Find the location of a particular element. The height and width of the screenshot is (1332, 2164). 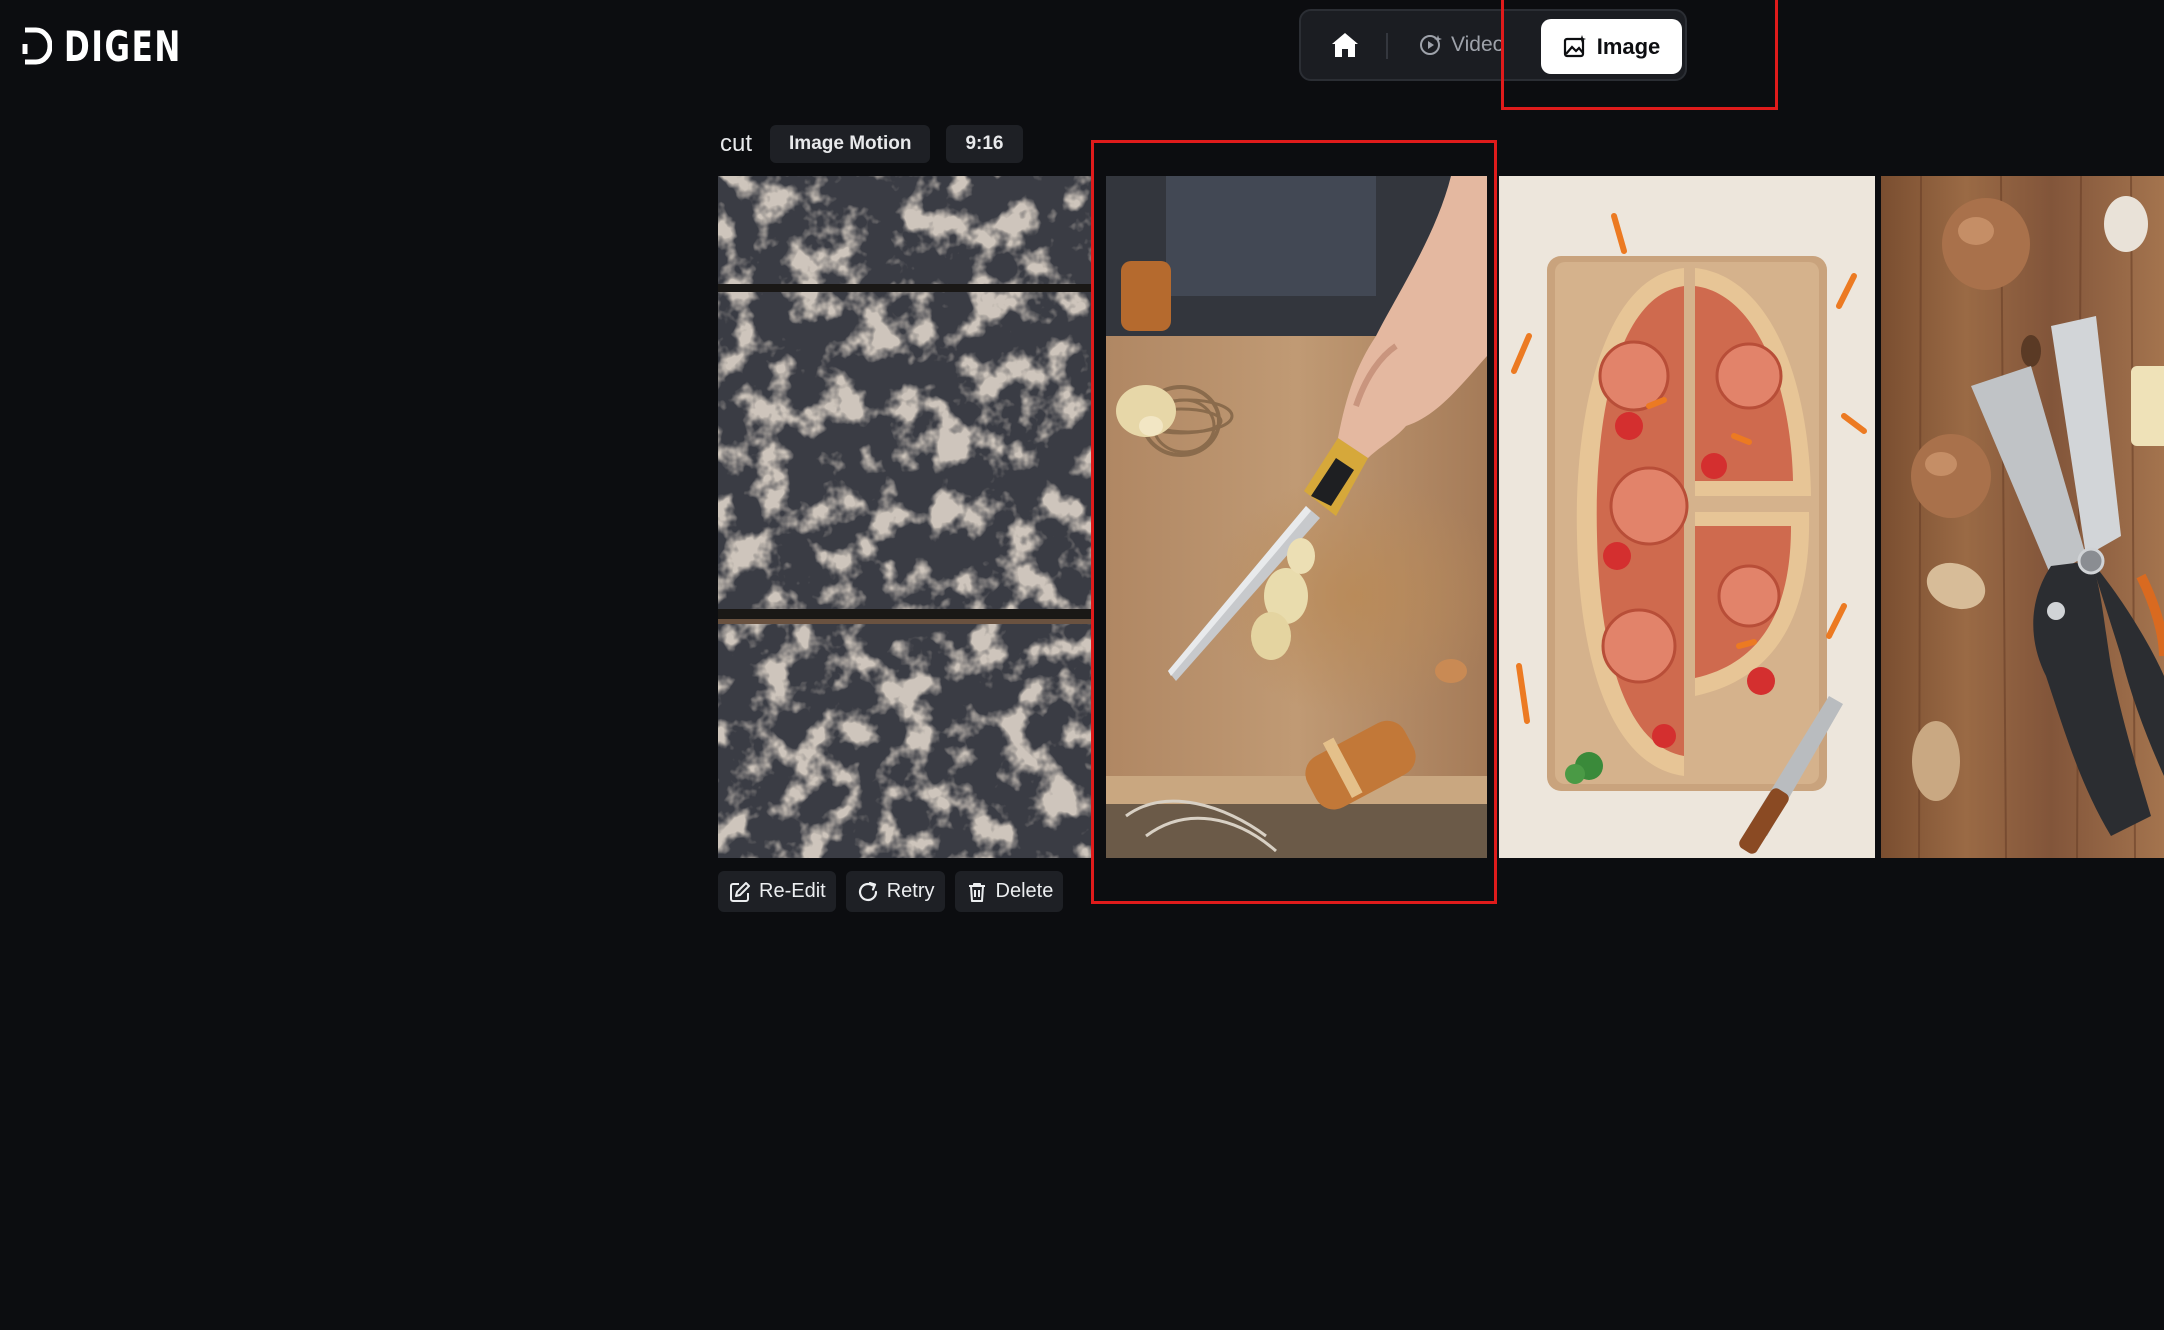

nav-video-tab: Video is located at coordinates (1468, 45).